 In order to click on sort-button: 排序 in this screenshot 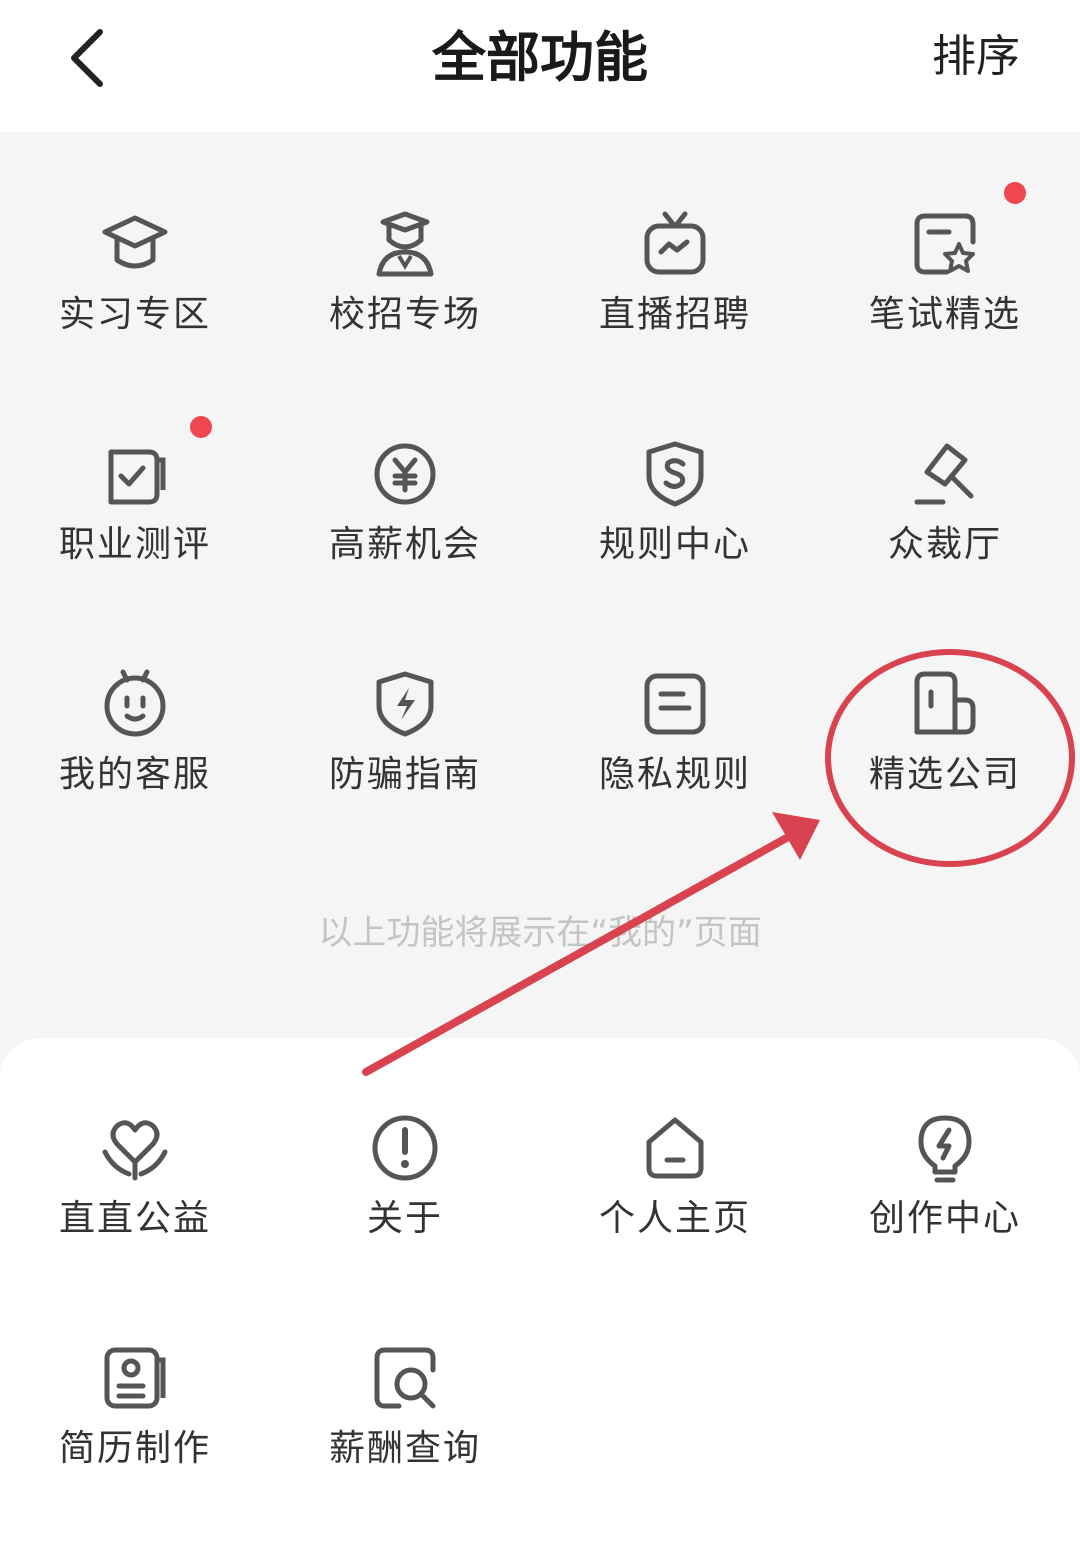, I will do `click(976, 57)`.